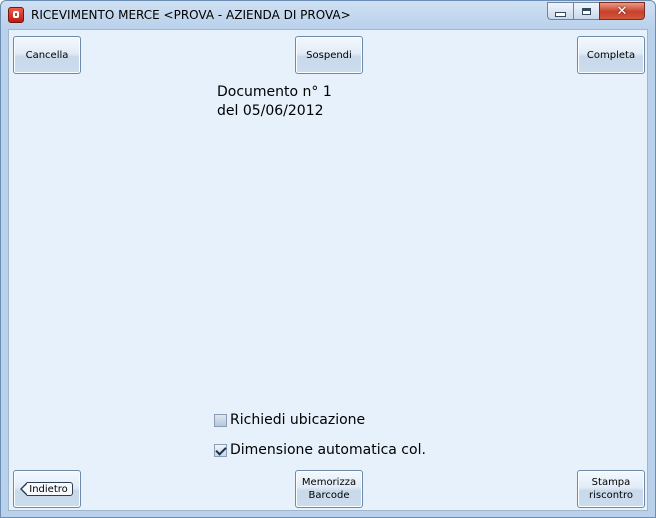 The image size is (656, 518). I want to click on minimize-button, so click(560, 11).